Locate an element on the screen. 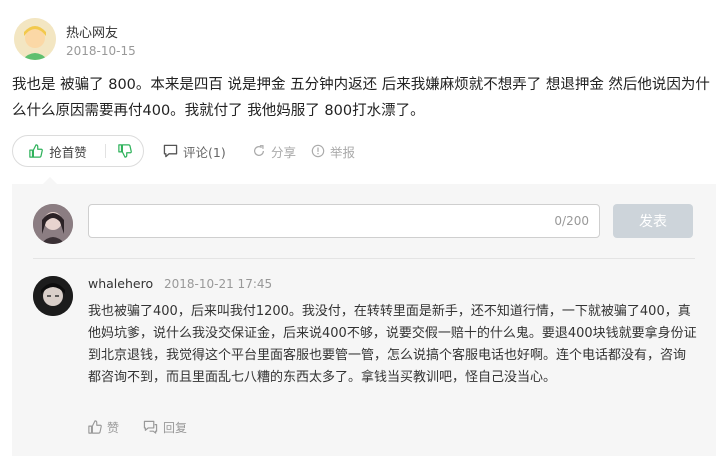 Image resolution: width=725 pixels, height=456 pixels. comment-like-label: 赞 is located at coordinates (113, 427).